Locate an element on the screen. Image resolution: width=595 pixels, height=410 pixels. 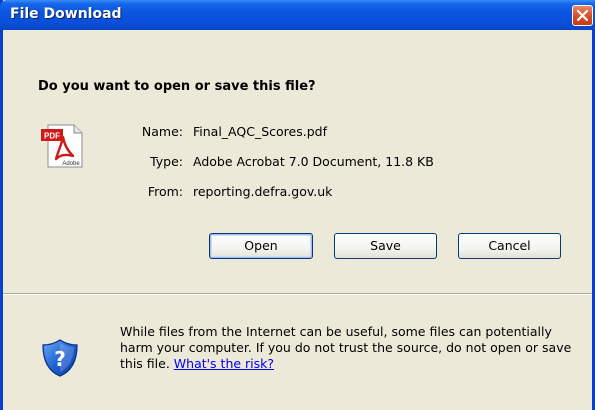
pdf-document-icon: PDF Adobe is located at coordinates (62, 146).